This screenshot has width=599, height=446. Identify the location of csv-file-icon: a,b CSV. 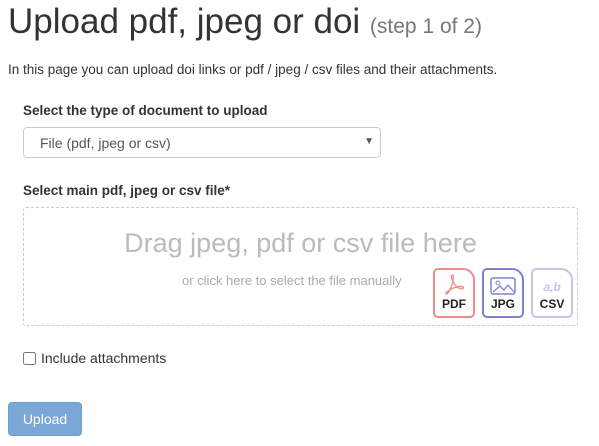
(552, 293).